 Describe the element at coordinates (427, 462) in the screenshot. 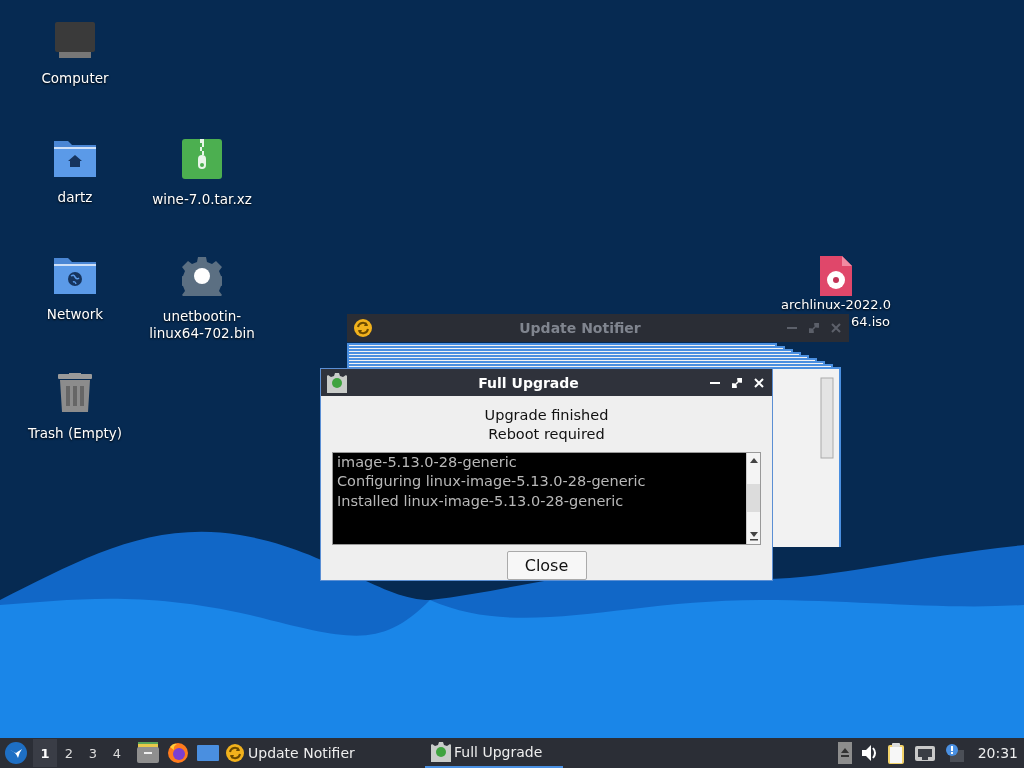

I see `log-line: image-5.13.0-28-generic` at that location.